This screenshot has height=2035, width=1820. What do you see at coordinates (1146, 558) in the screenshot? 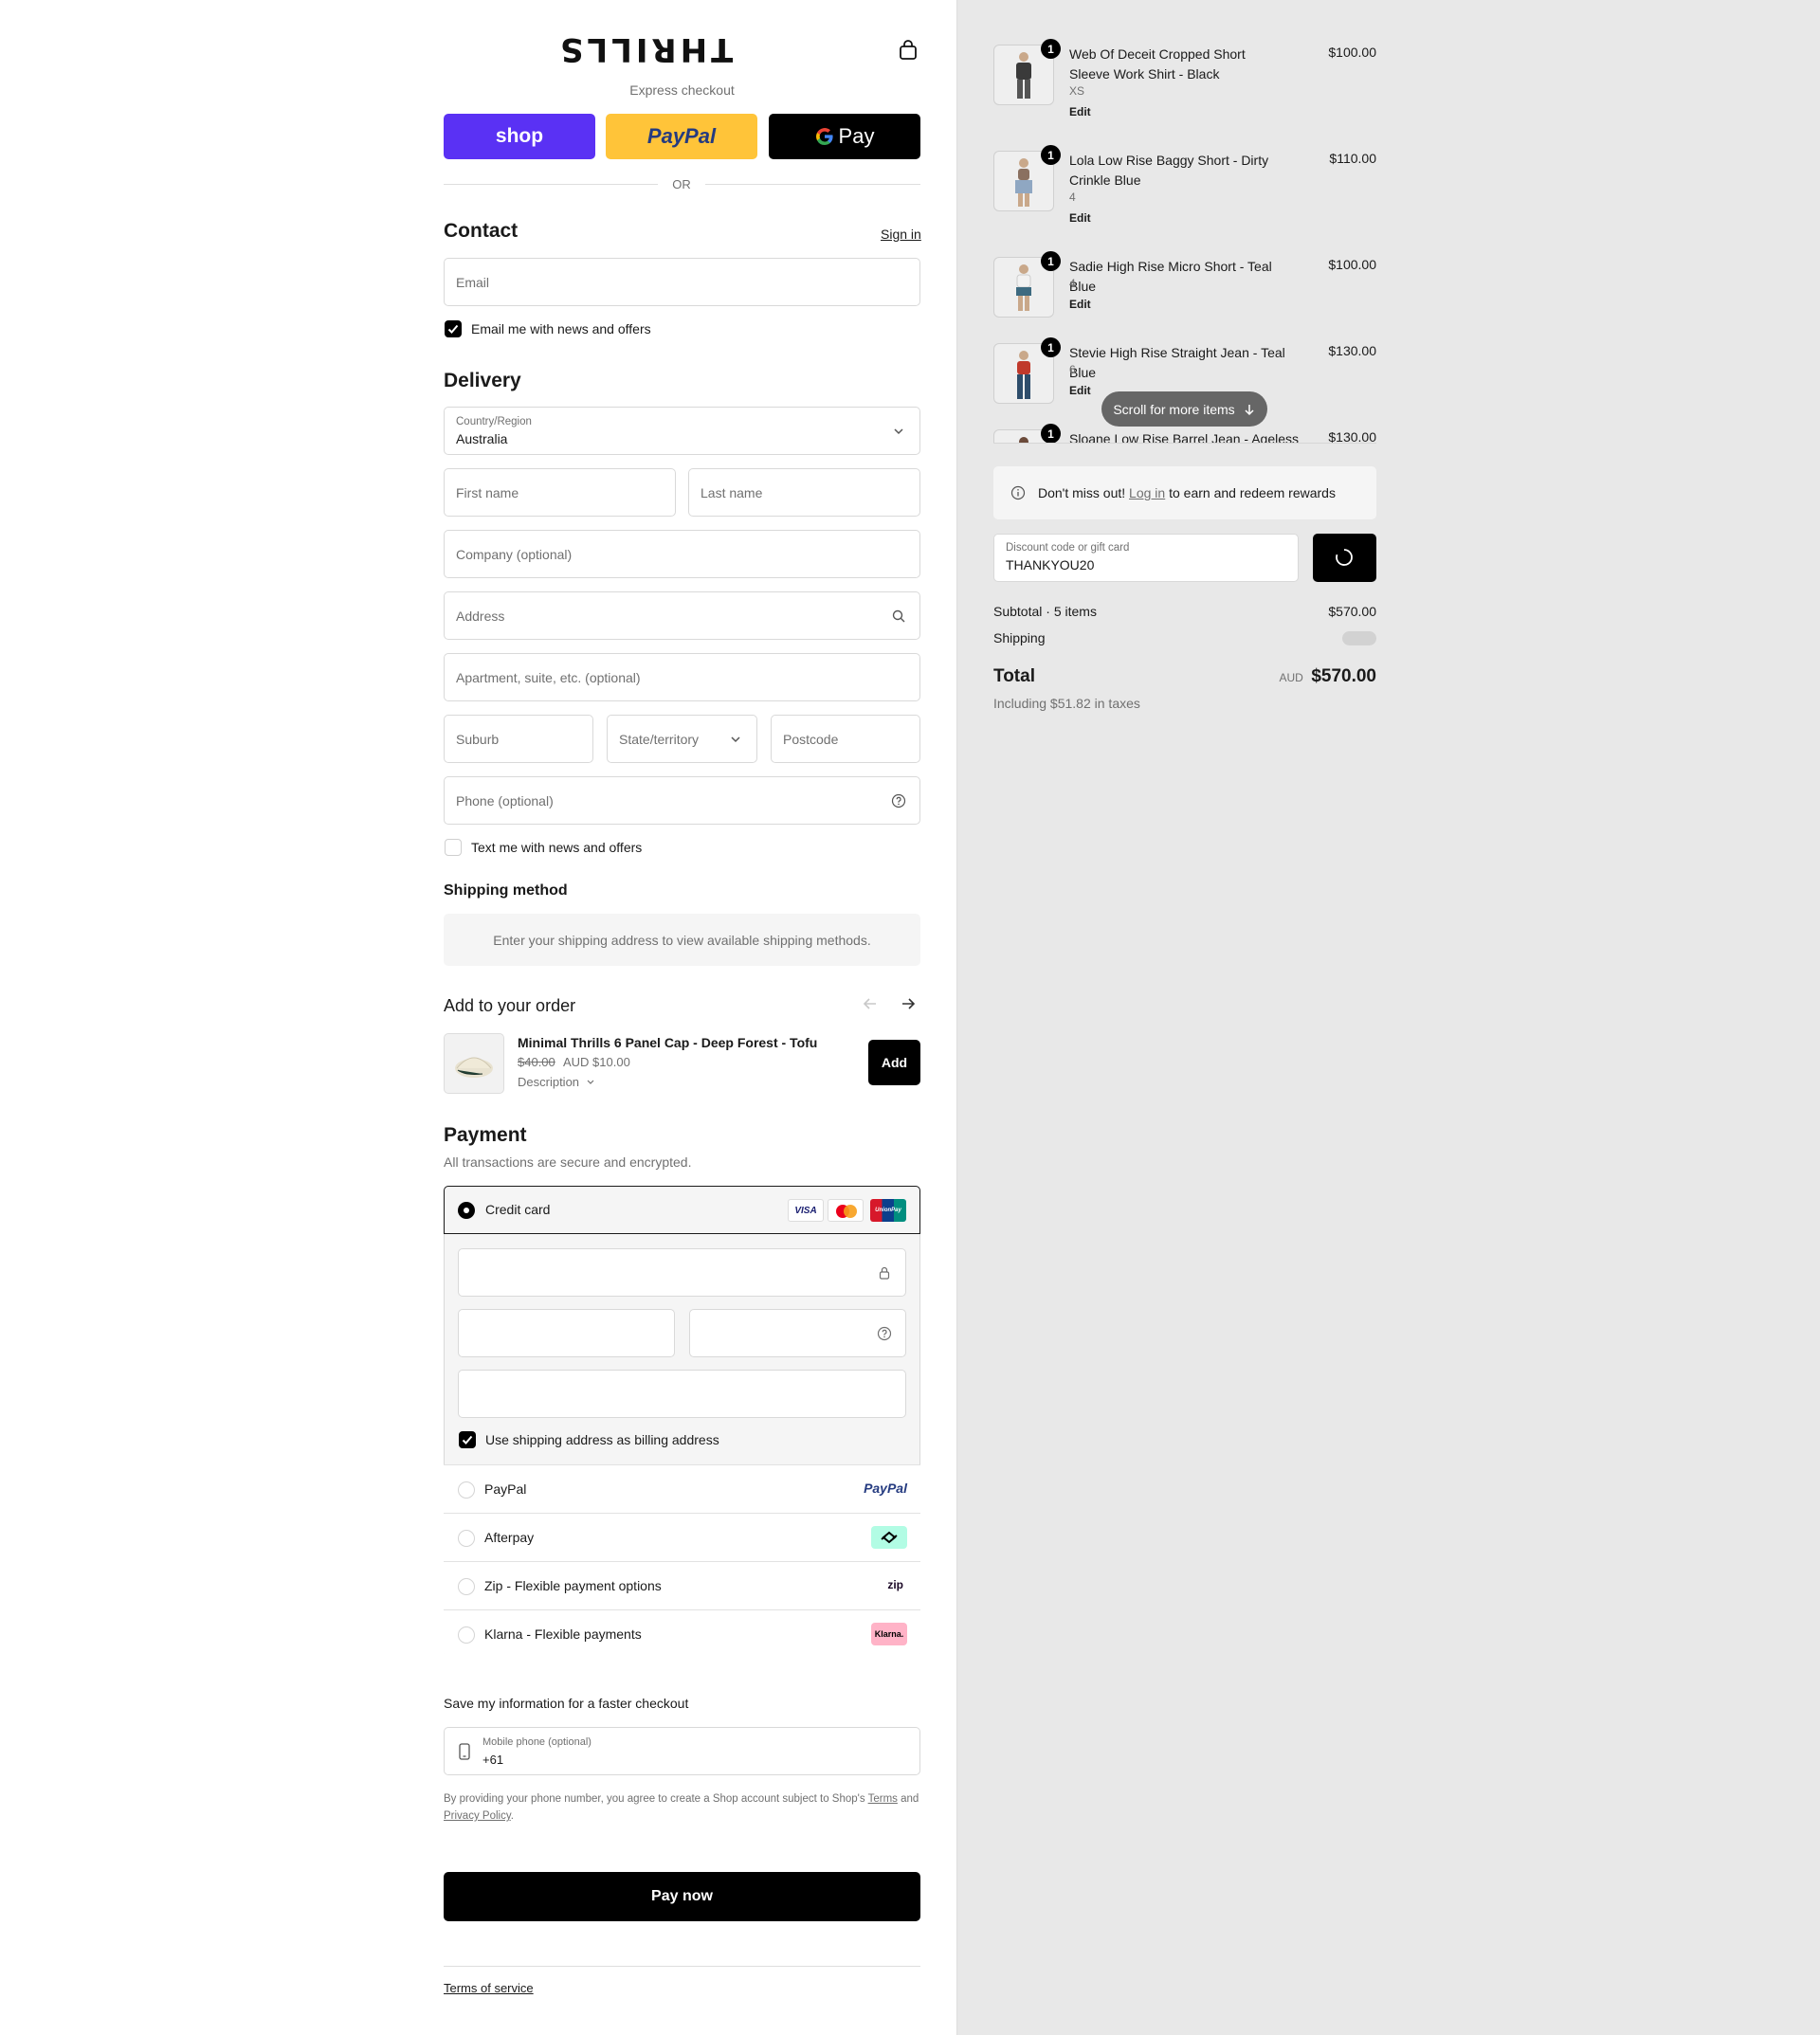
I see `discount-code-field: Discount code or gift card THANKYOU20` at bounding box center [1146, 558].